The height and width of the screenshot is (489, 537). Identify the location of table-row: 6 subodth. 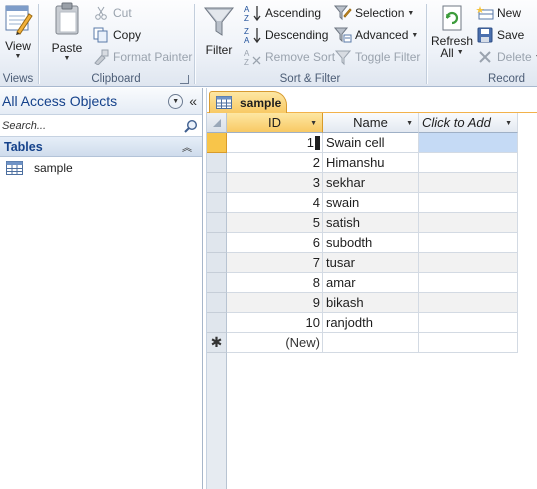
(372, 243).